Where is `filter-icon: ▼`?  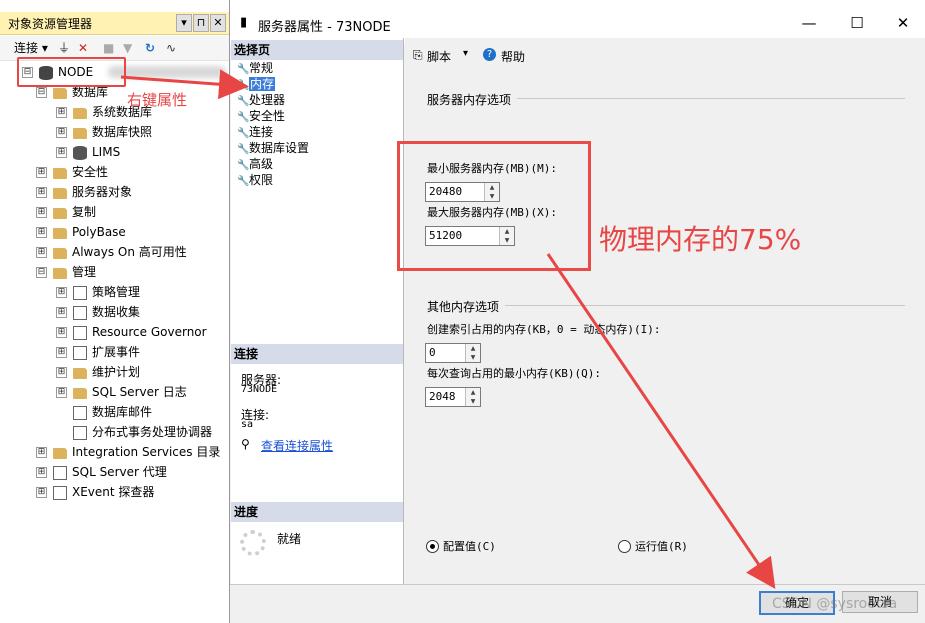
filter-icon: ▼ is located at coordinates (127, 48).